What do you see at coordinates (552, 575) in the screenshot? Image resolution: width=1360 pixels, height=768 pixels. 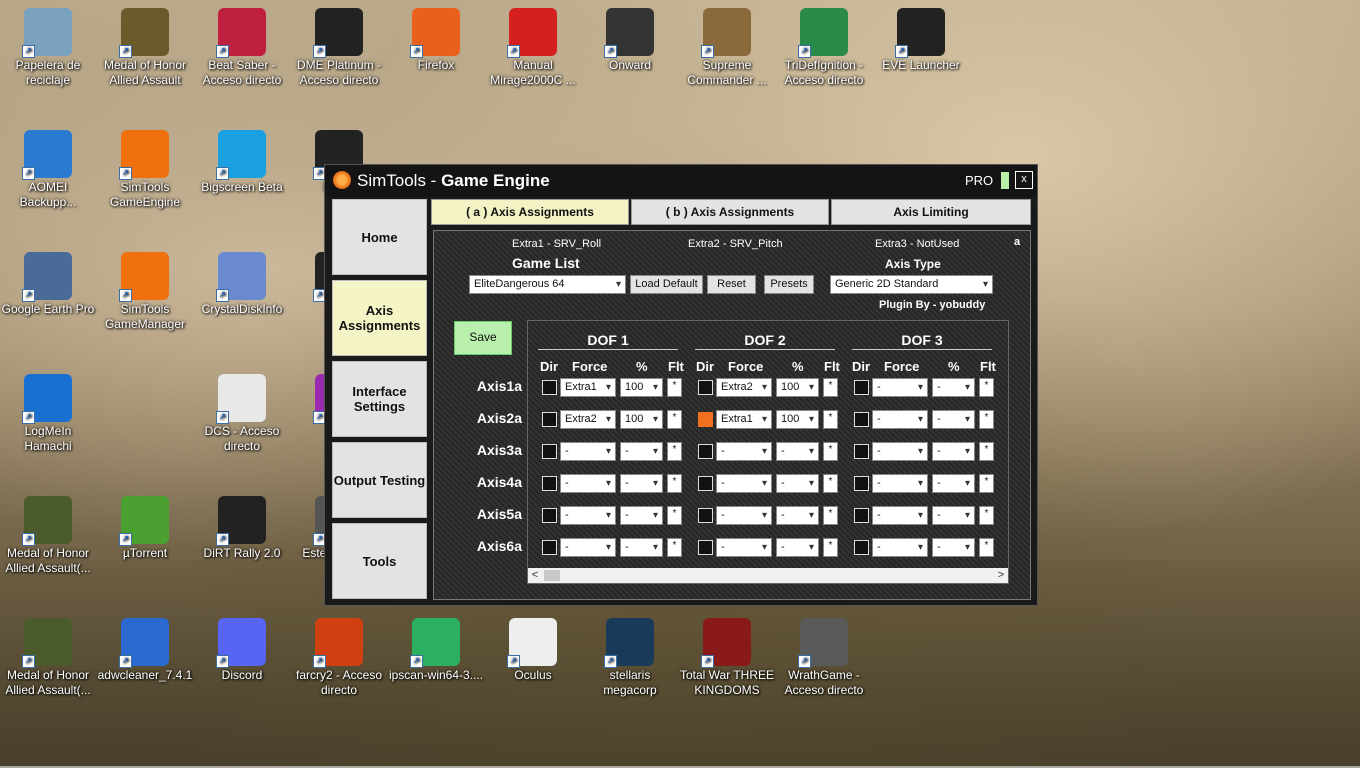 I see `scrollbar-thumb` at bounding box center [552, 575].